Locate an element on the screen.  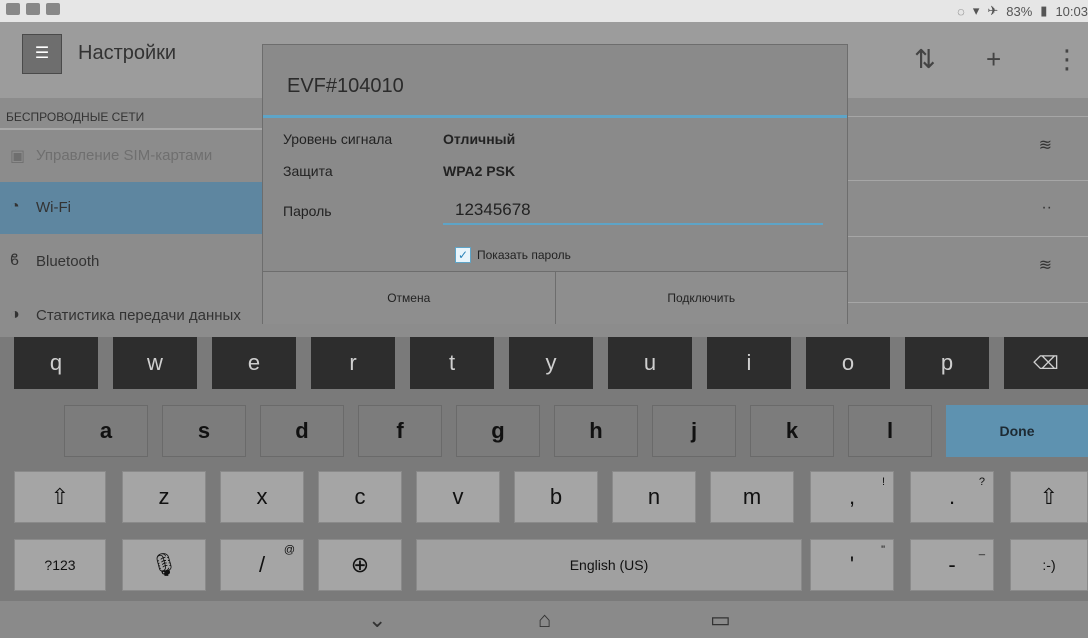
key-dash: - _ is located at coordinates (952, 565).